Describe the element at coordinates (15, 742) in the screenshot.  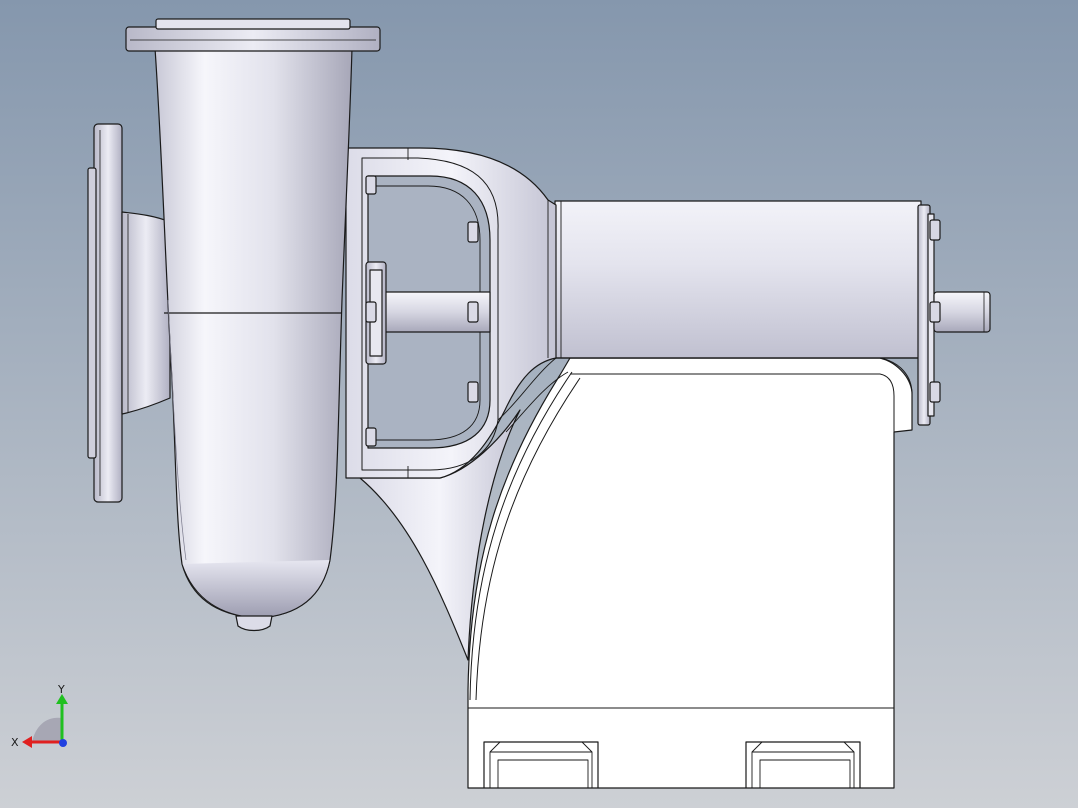
I see `triad-x-label: X` at that location.